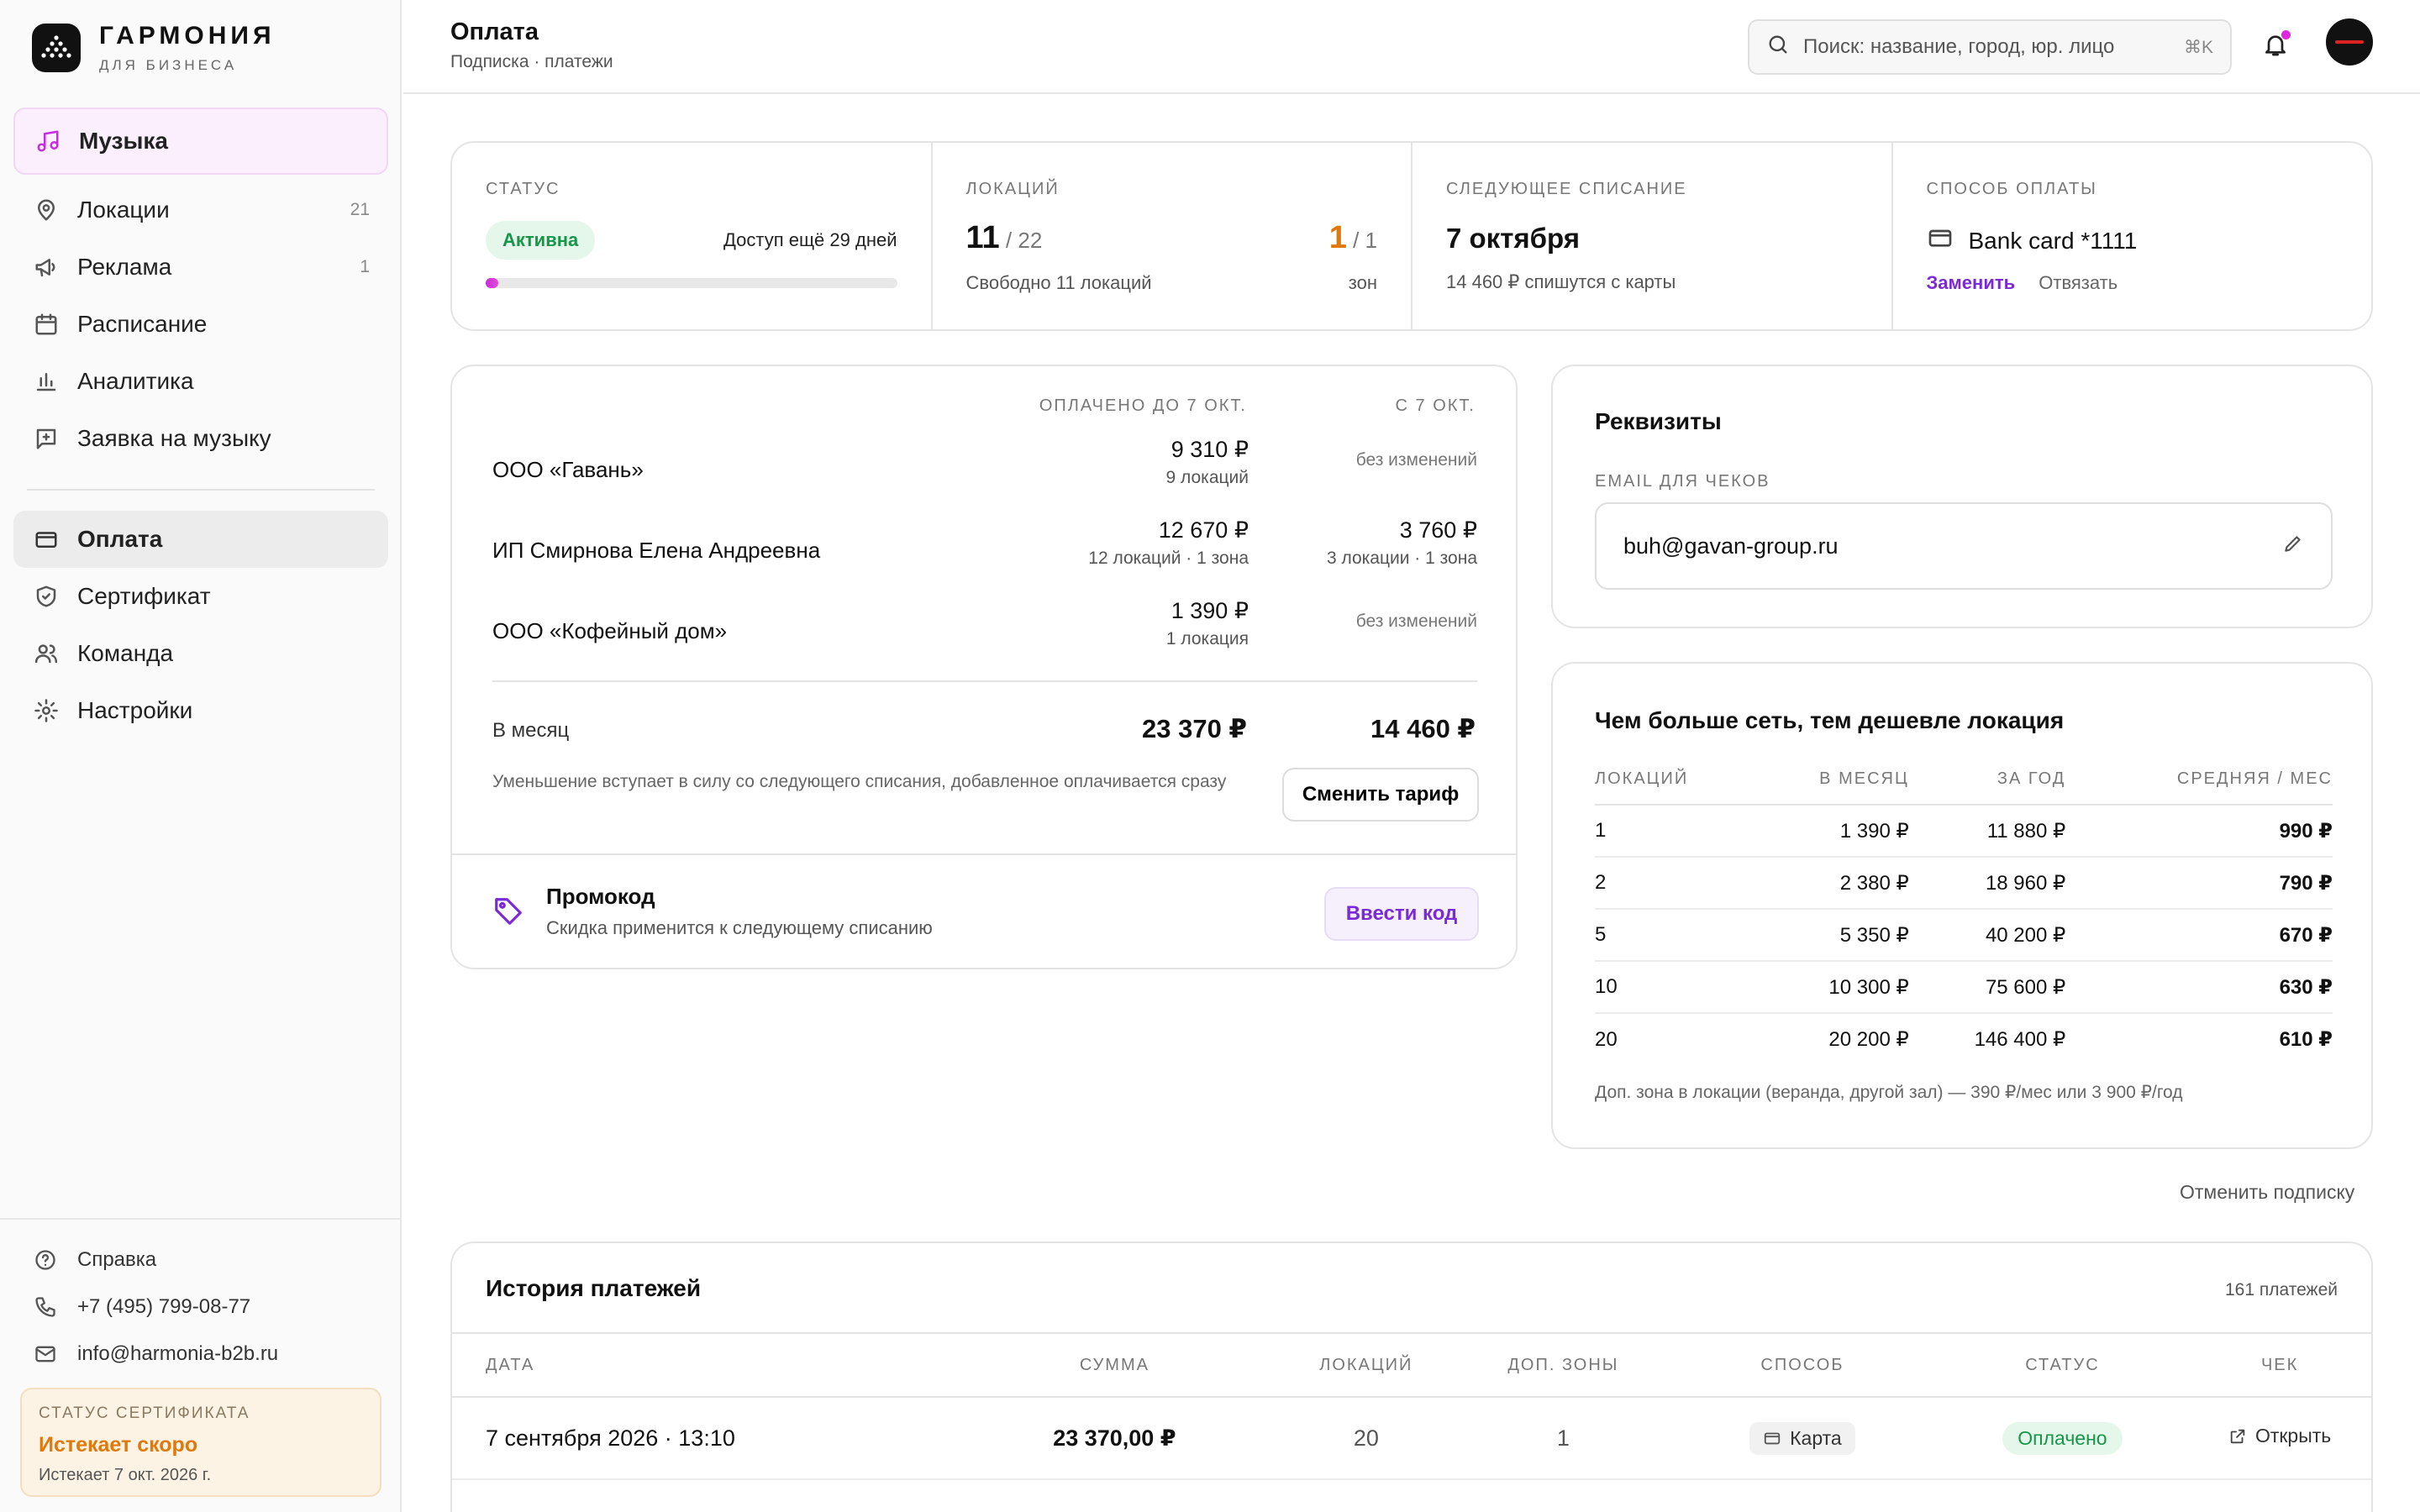 The height and width of the screenshot is (1512, 2420). Describe the element at coordinates (983, 237) in the screenshot. I see `locations-used: 11` at that location.